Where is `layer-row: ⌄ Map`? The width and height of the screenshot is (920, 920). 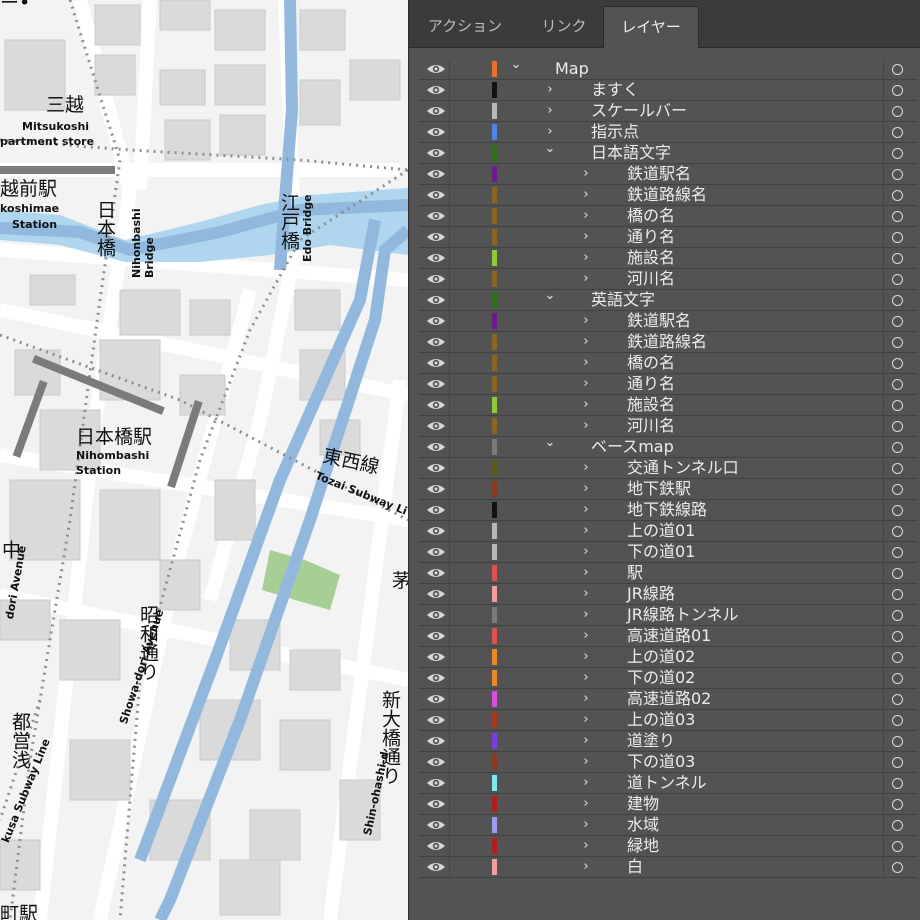 layer-row: ⌄ Map is located at coordinates (668, 68).